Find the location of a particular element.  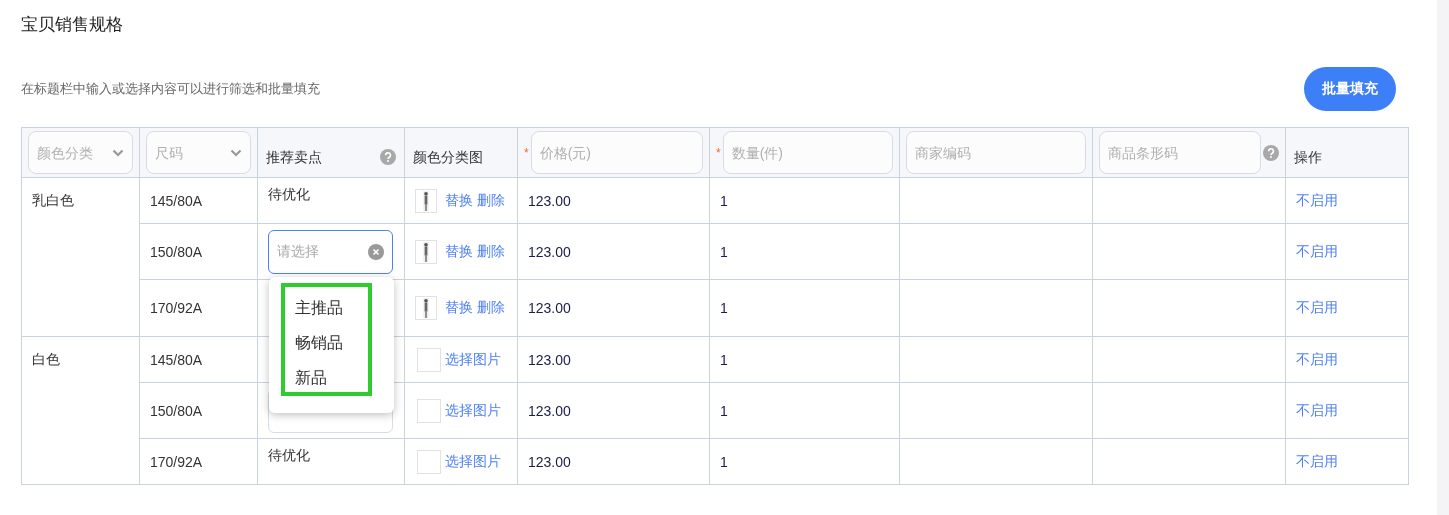

column-header: 颜色分类图 is located at coordinates (448, 156).